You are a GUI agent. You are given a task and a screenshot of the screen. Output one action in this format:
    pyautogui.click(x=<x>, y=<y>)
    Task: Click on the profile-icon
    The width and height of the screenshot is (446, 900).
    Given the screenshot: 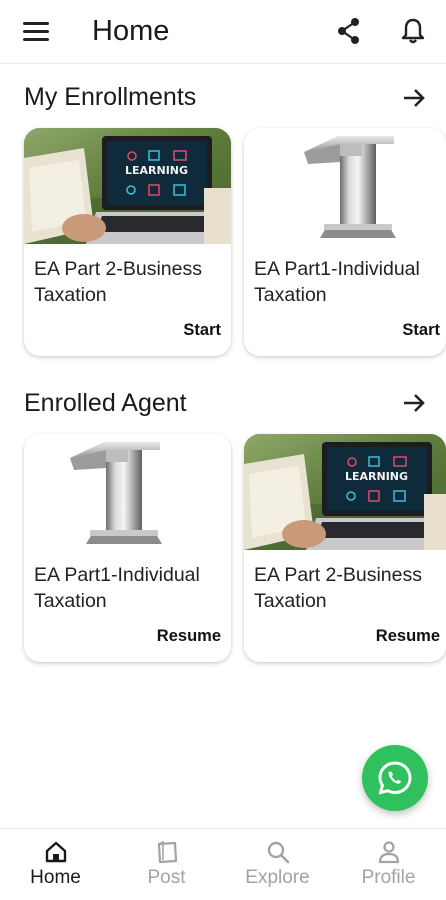 What is the action you would take?
    pyautogui.click(x=389, y=852)
    